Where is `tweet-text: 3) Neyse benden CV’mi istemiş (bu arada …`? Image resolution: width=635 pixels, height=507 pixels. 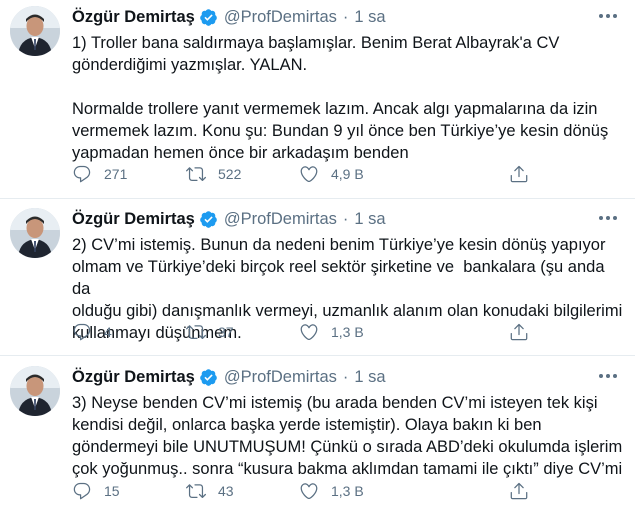
tweet-text: 3) Neyse benden CV’mi istemiş (bu arada … is located at coordinates (347, 436).